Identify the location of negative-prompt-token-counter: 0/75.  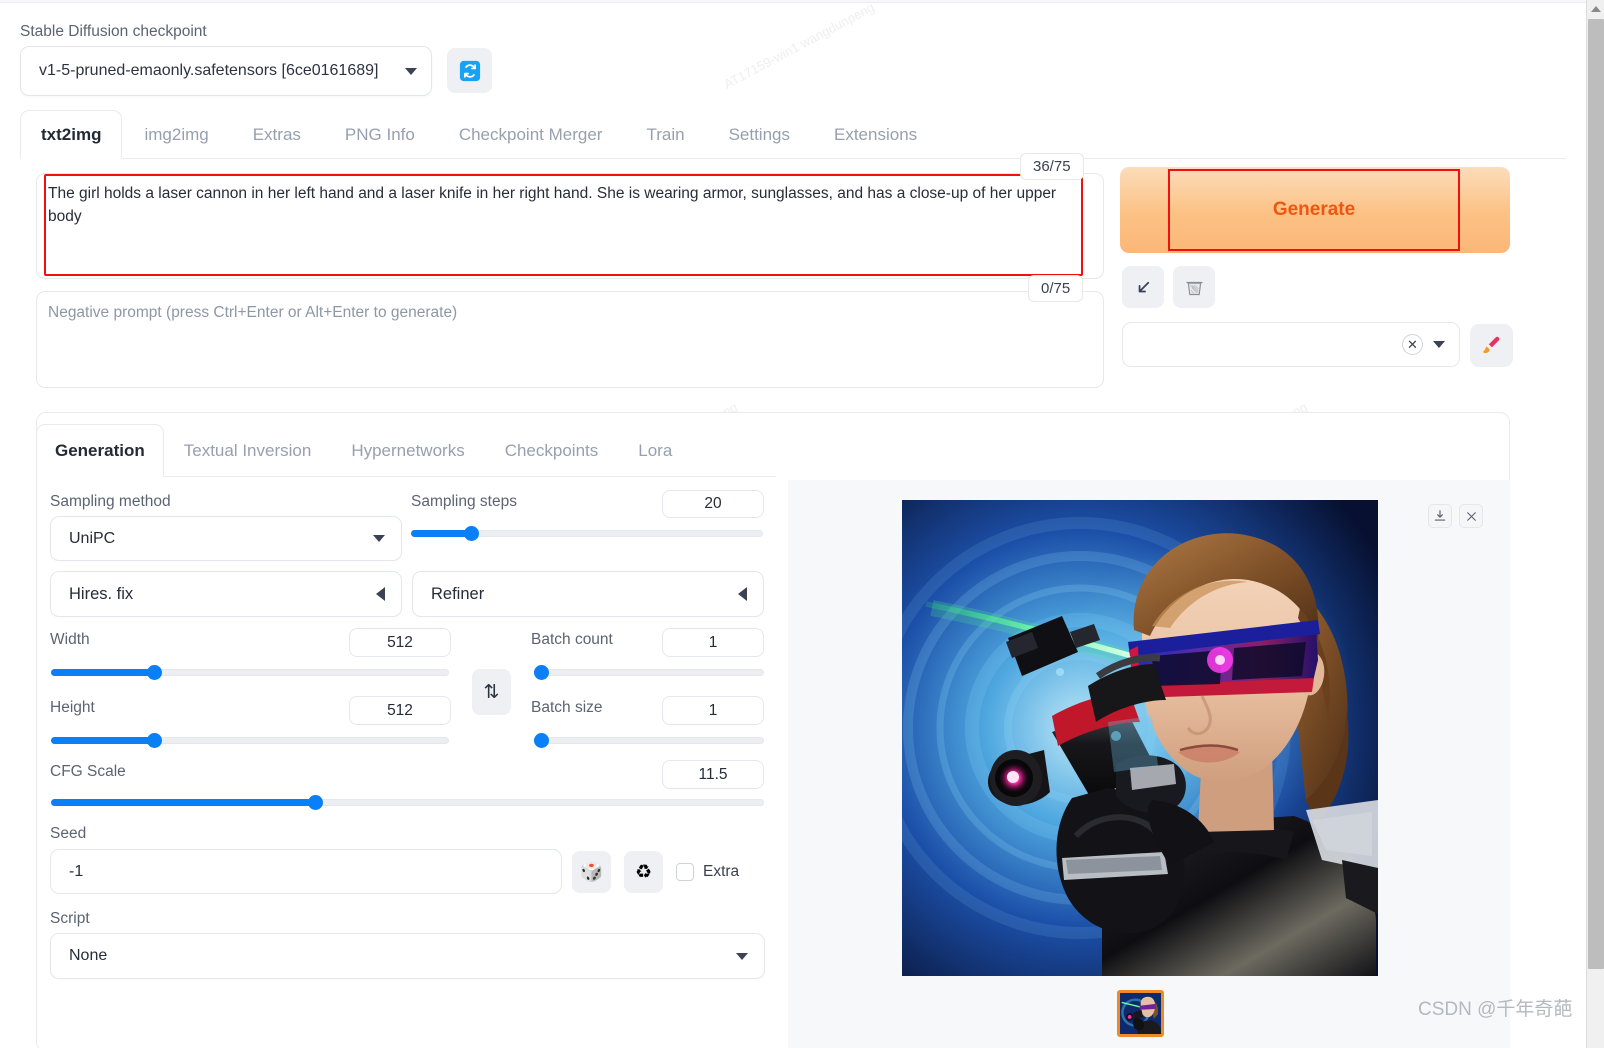
(1056, 288).